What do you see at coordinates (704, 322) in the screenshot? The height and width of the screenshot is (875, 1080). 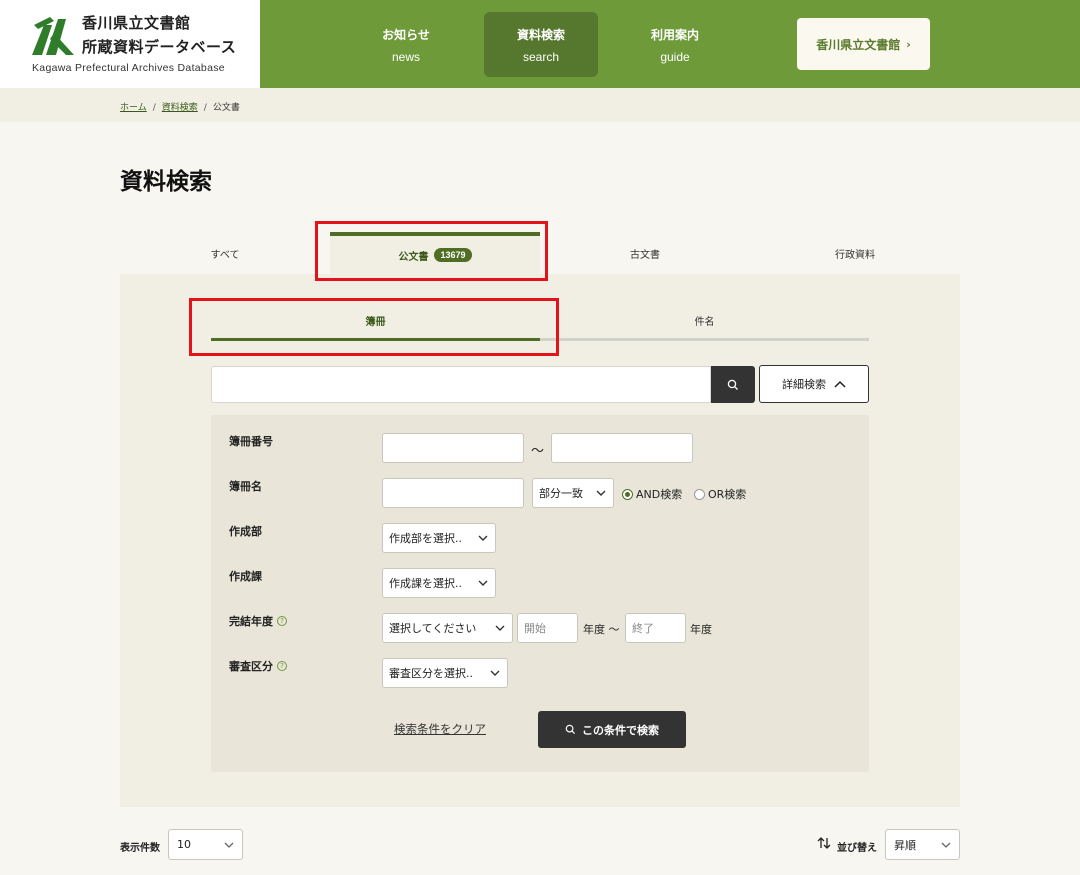 I see `subtab-subject-label: 件名` at bounding box center [704, 322].